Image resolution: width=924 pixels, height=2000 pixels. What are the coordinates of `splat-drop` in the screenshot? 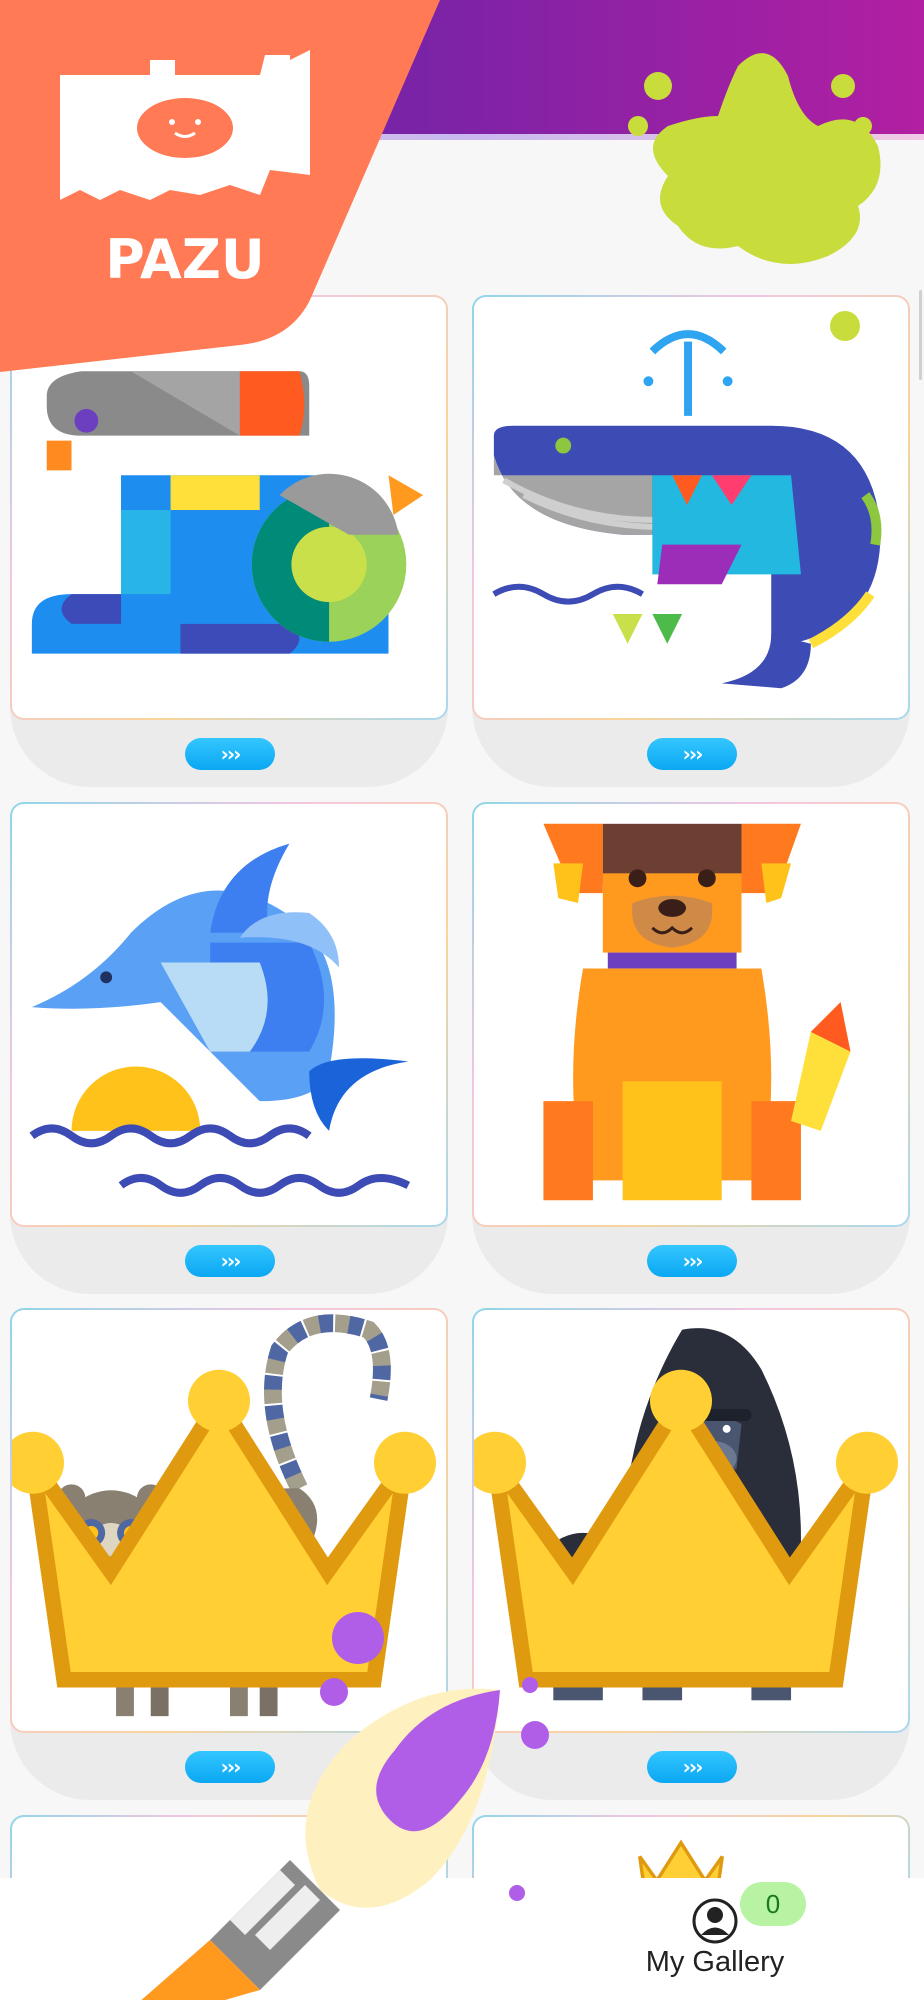 It's located at (845, 326).